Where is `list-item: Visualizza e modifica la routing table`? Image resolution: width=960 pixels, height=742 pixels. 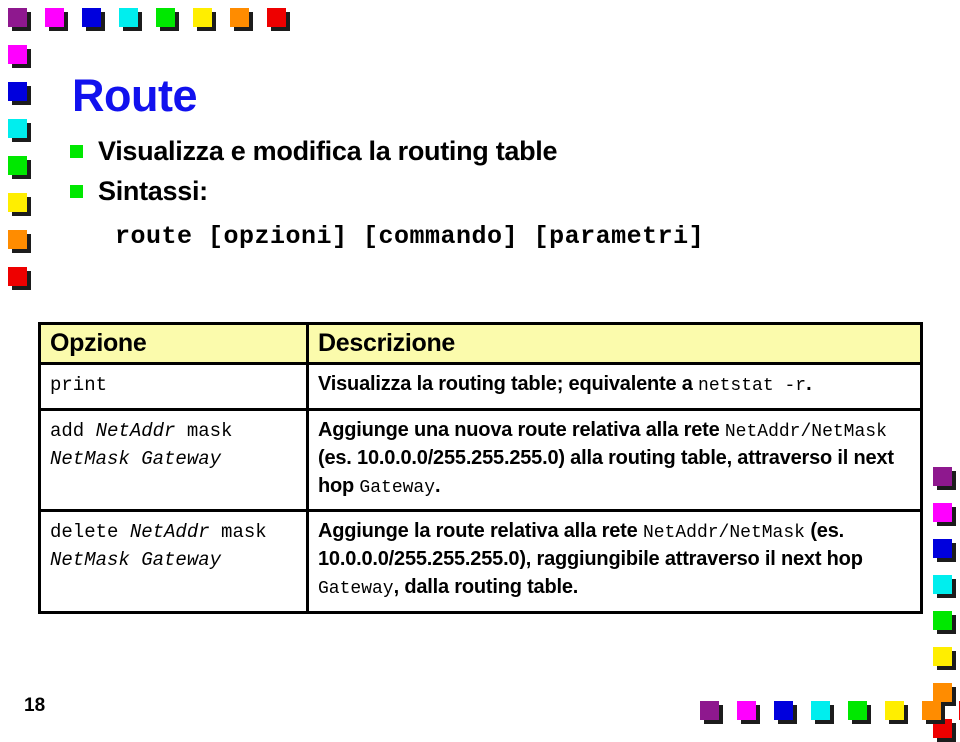
list-item: Visualizza e modifica la routing table is located at coordinates (470, 151).